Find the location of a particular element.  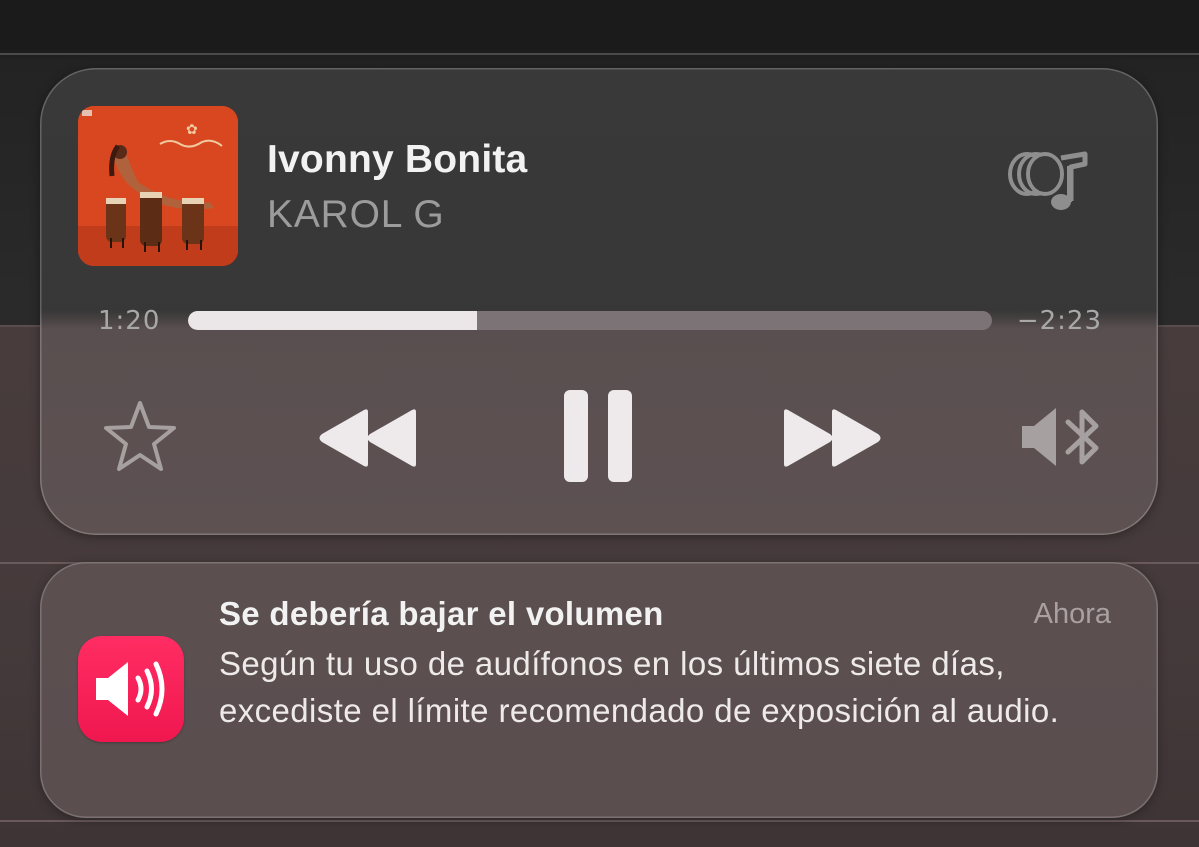

album-artwork: ✿ is located at coordinates (158, 186).